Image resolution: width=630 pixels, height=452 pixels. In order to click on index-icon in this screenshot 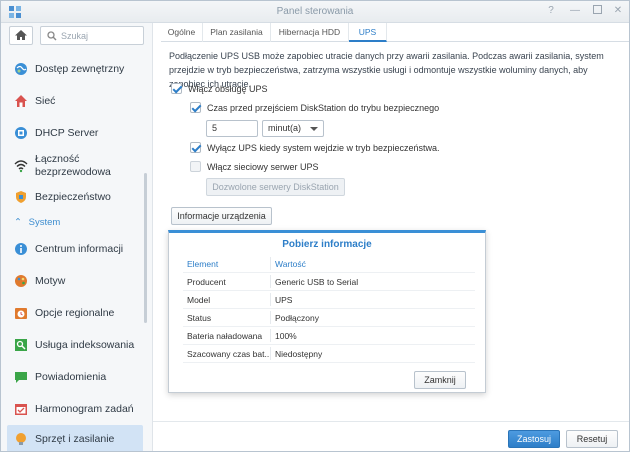, I will do `click(21, 345)`.